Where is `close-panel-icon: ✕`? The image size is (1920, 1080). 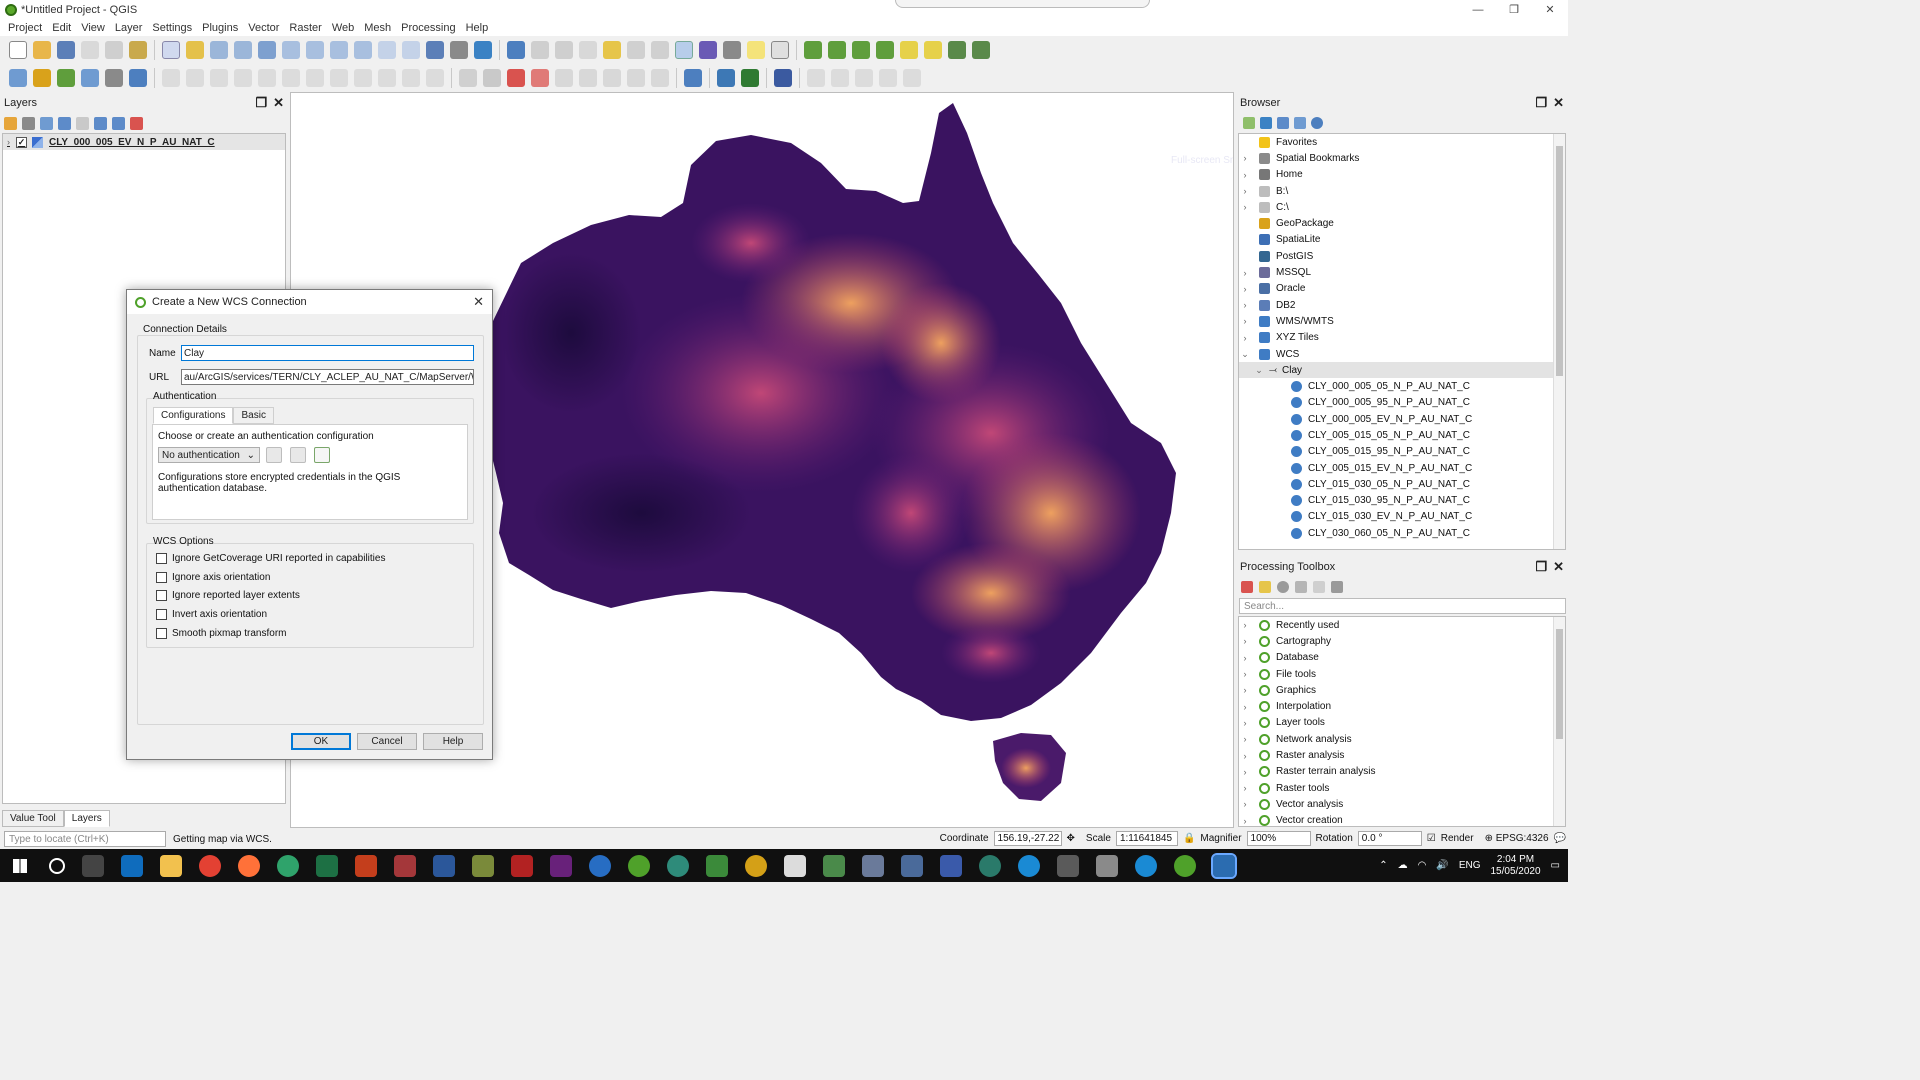 close-panel-icon: ✕ is located at coordinates (1558, 103).